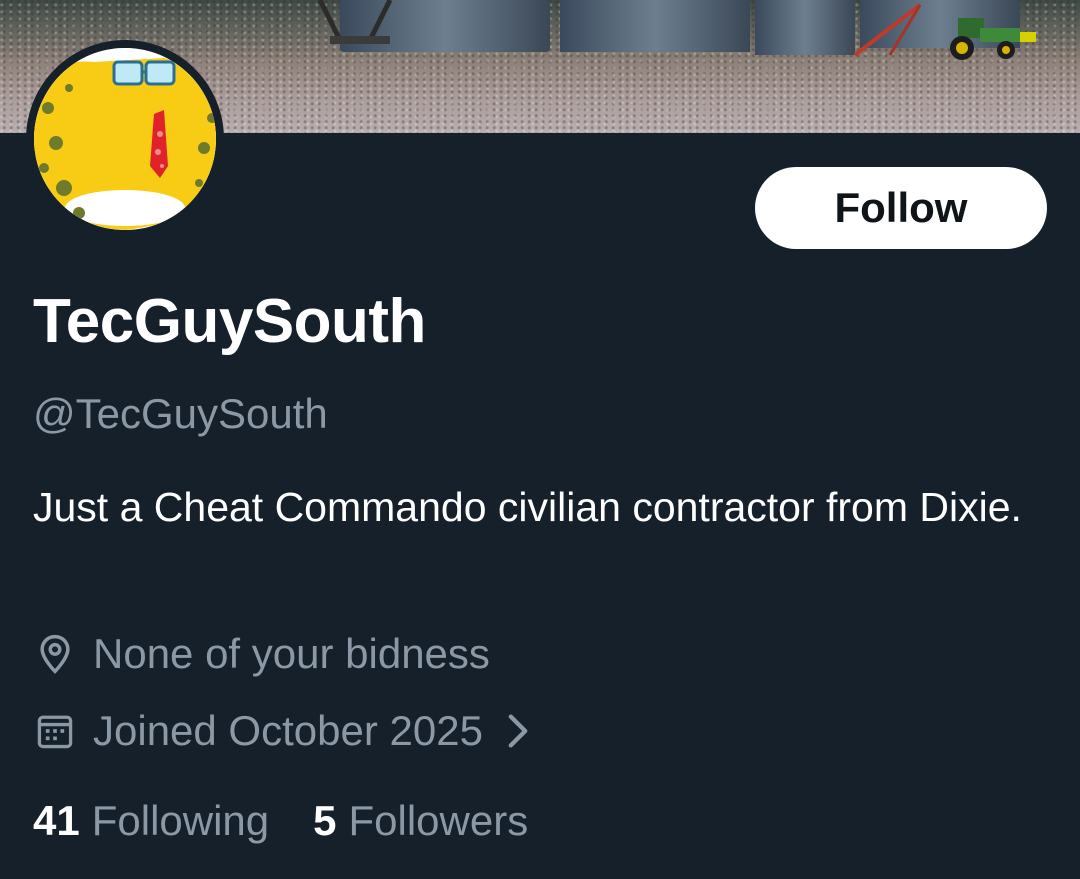 Image resolution: width=1080 pixels, height=879 pixels. I want to click on location-text: None of your bidness, so click(291, 653).